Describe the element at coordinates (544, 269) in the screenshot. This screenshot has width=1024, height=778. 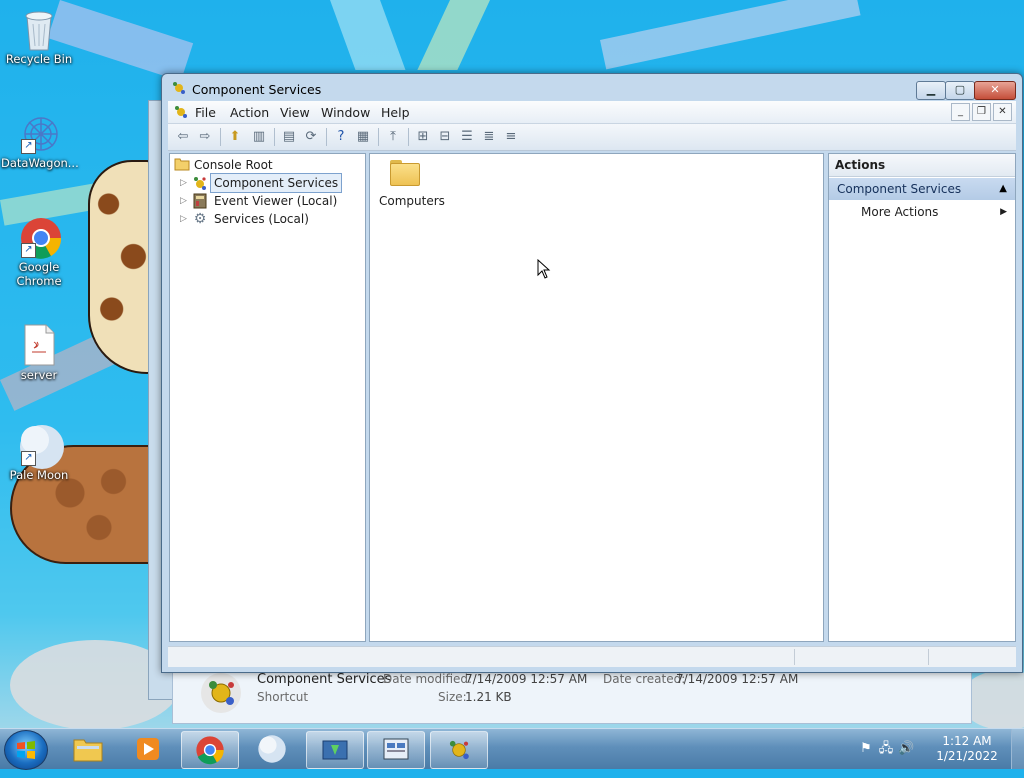
I see `mouse-cursor-icon` at that location.